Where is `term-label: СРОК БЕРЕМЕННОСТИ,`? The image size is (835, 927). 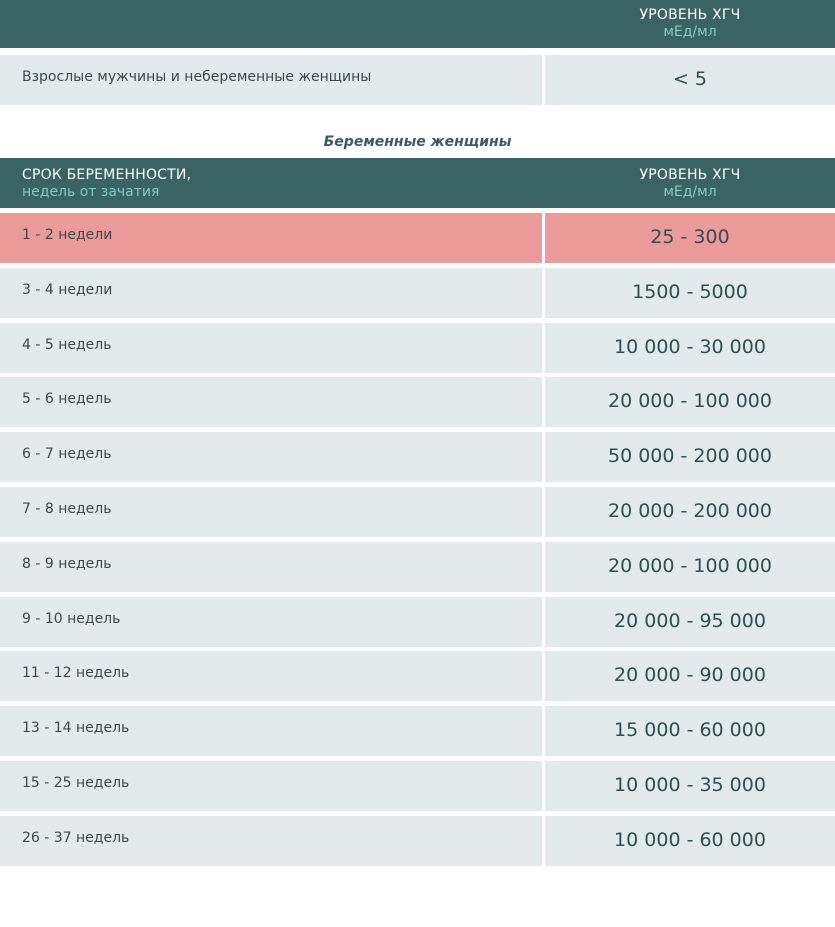 term-label: СРОК БЕРЕМЕННОСТИ, is located at coordinates (107, 175).